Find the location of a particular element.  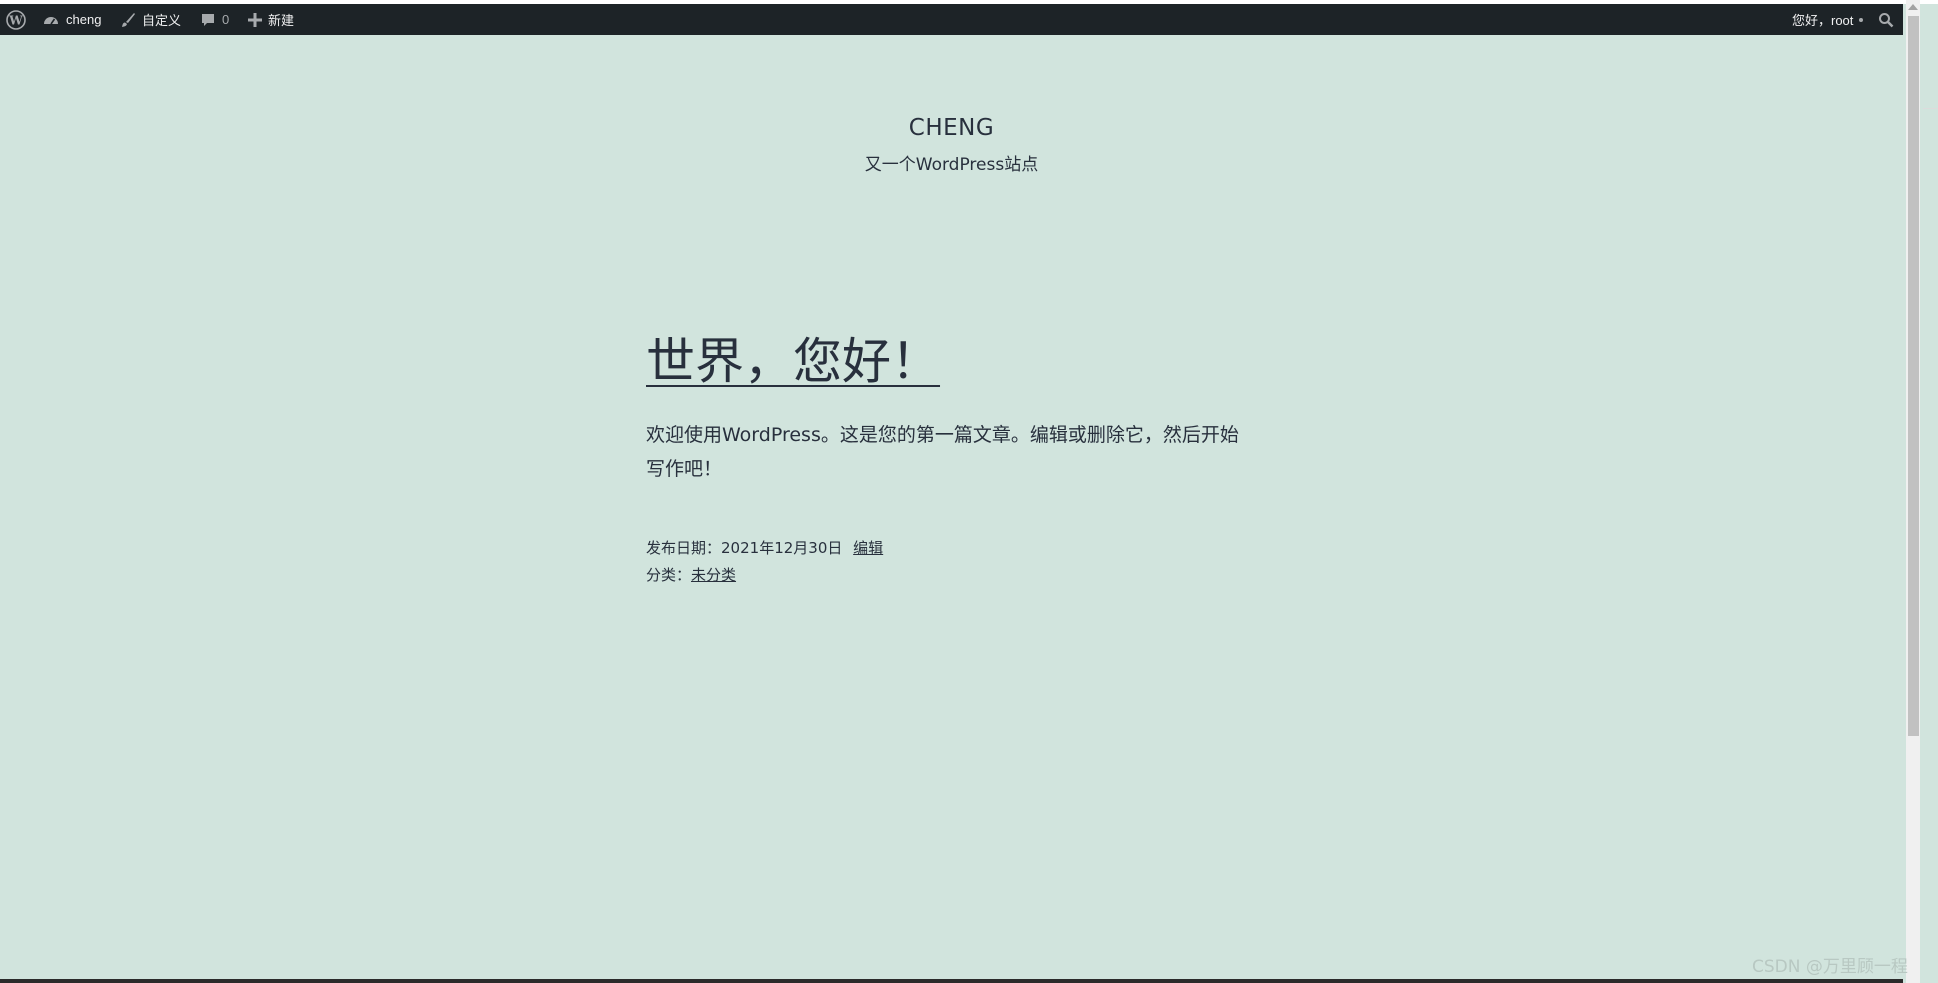

comment-bubble-icon is located at coordinates (208, 20).